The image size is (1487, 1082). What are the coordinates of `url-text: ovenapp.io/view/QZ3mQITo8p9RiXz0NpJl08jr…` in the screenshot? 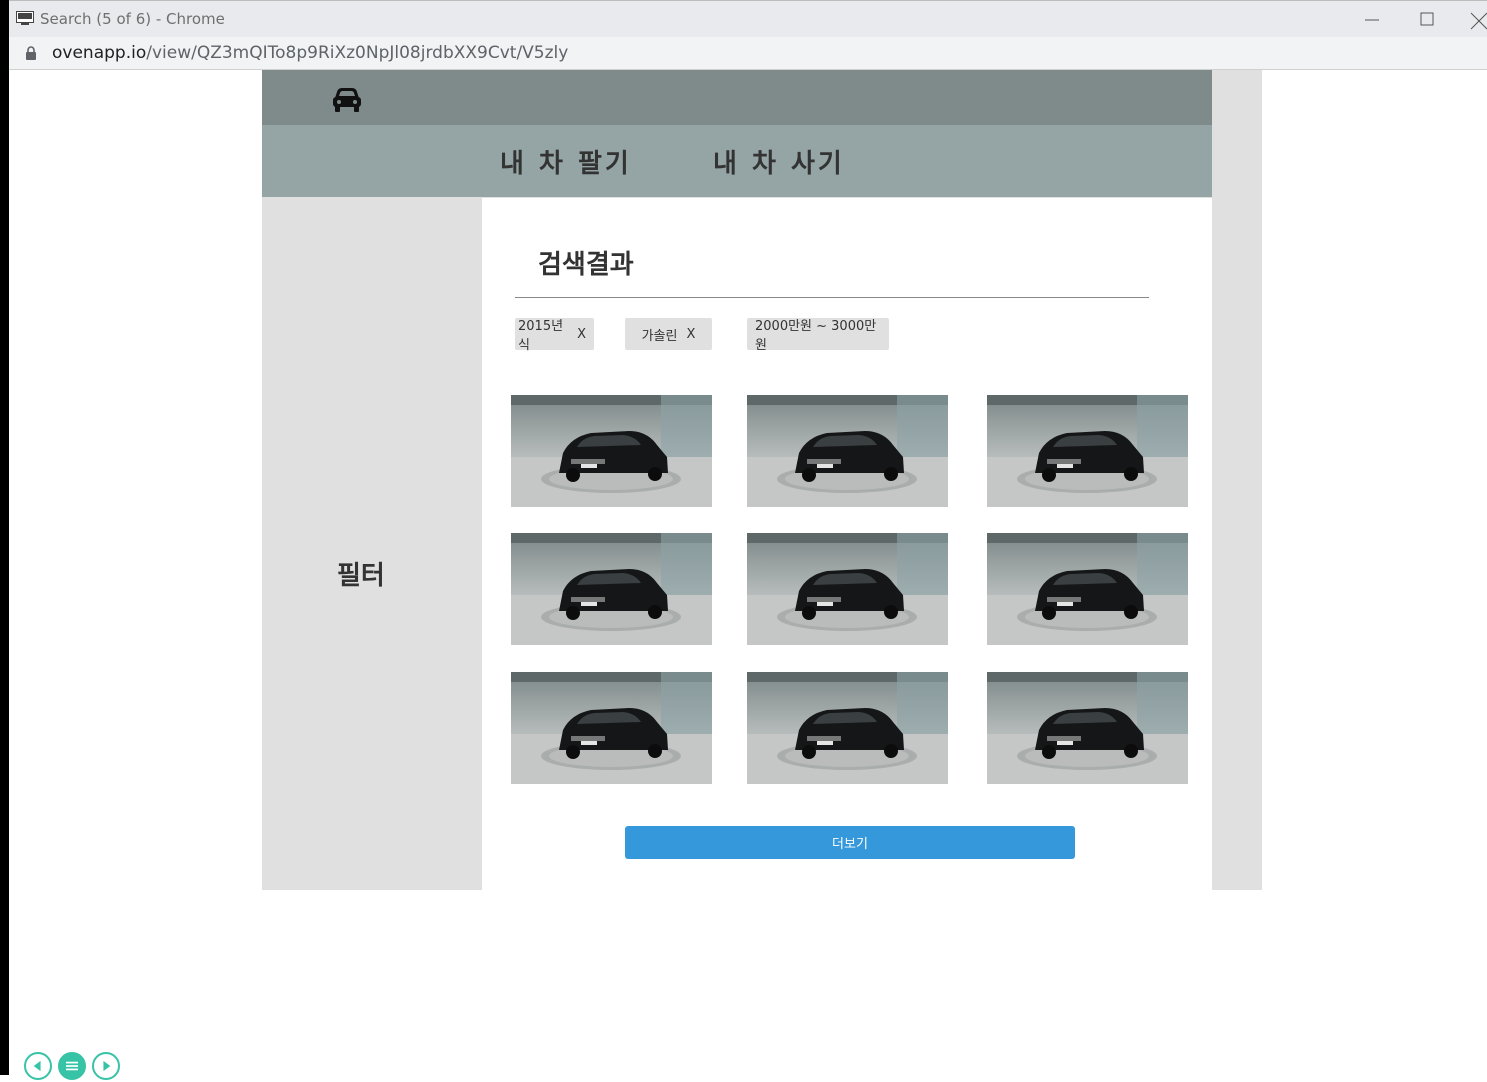 It's located at (310, 53).